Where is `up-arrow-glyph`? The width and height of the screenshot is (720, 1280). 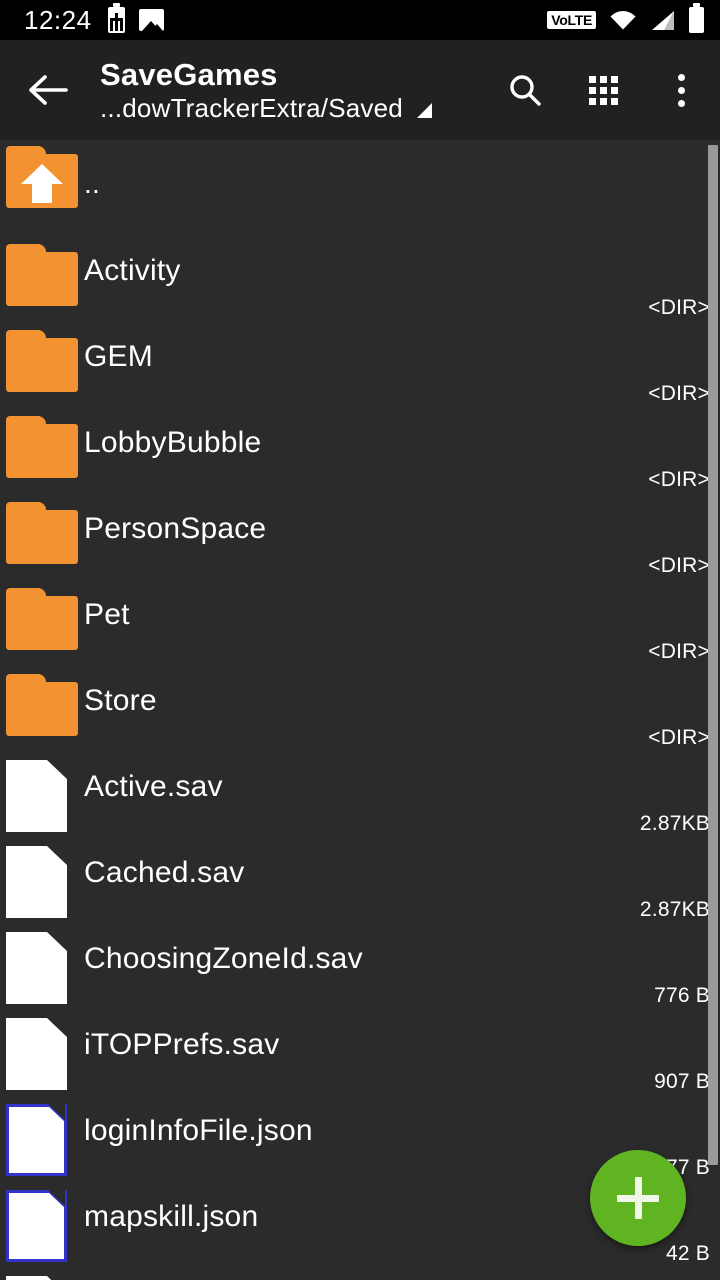
up-arrow-glyph is located at coordinates (42, 183).